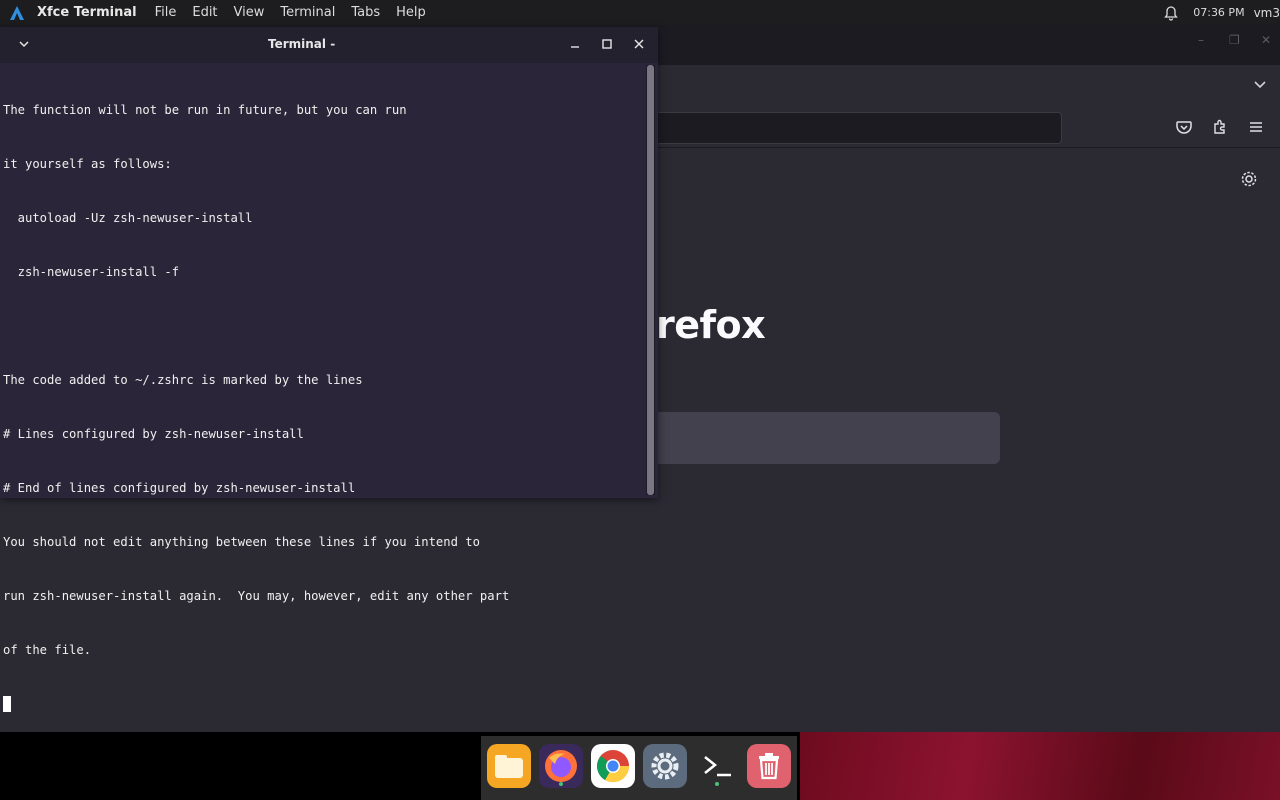 Image resolution: width=1280 pixels, height=800 pixels. I want to click on menu-tabs: Tabs, so click(365, 12).